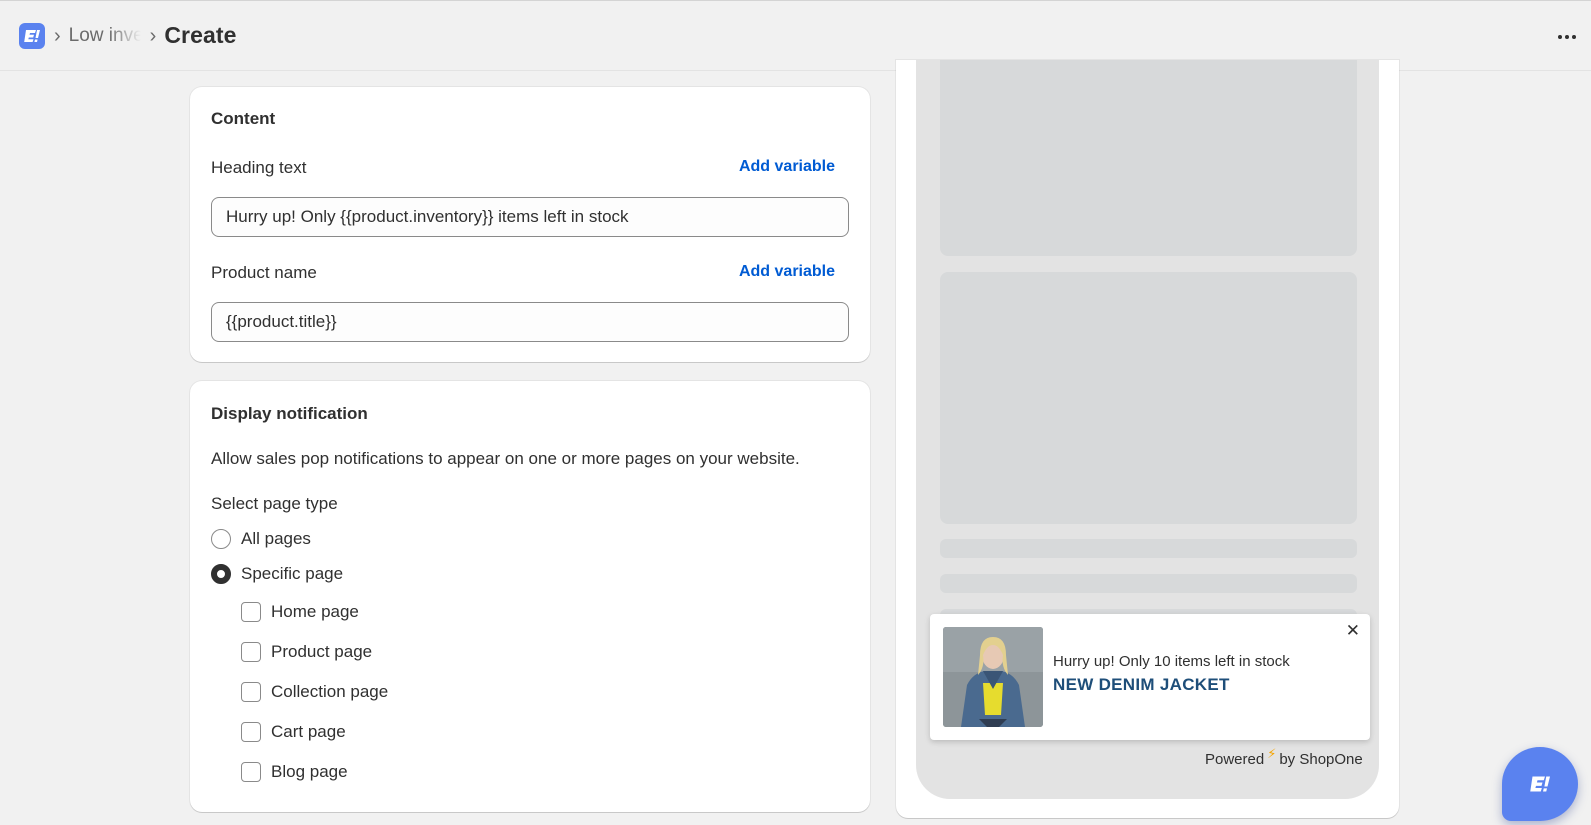  I want to click on checkbox-label: Home page, so click(315, 611).